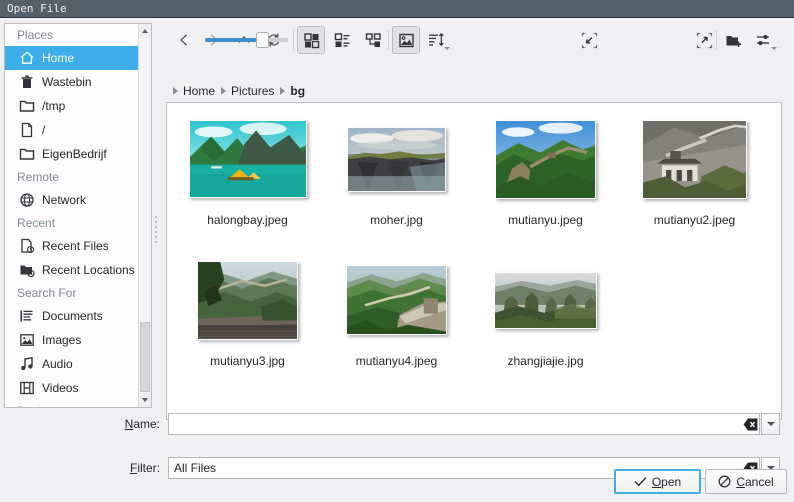  Describe the element at coordinates (36, 223) in the screenshot. I see `sidebar-group-label: Recent` at that location.